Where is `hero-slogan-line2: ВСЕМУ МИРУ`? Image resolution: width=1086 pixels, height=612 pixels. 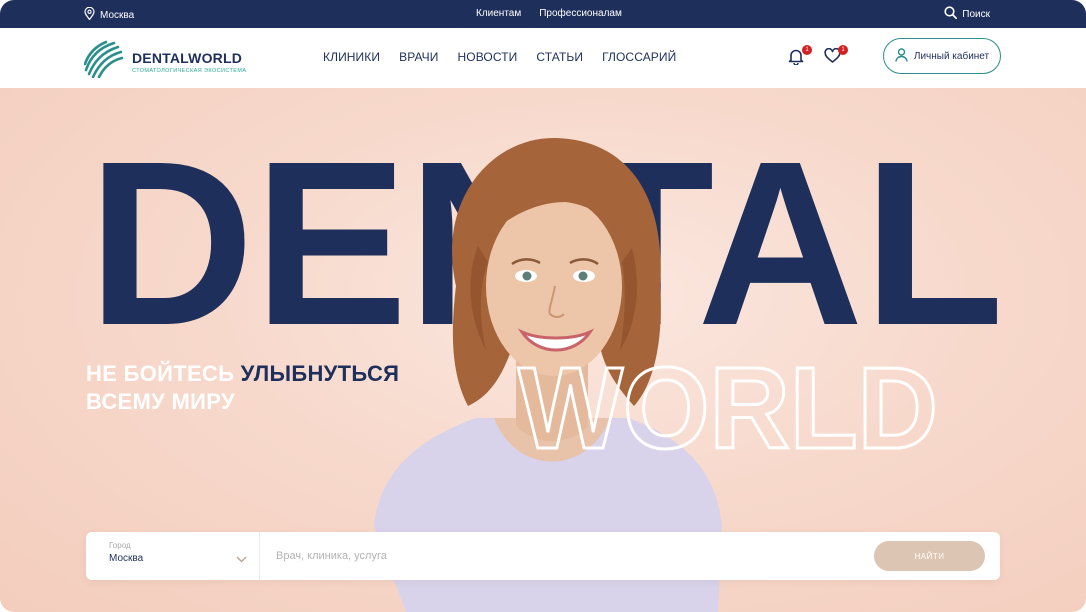
hero-slogan-line2: ВСЕМУ МИРУ is located at coordinates (160, 401).